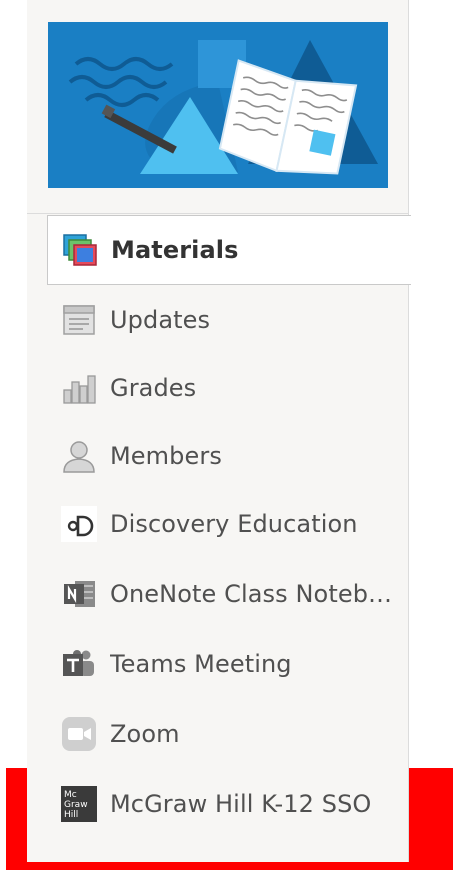 The image size is (453, 875). I want to click on sidebar-item-discovery-education: Discovery Education, so click(218, 524).